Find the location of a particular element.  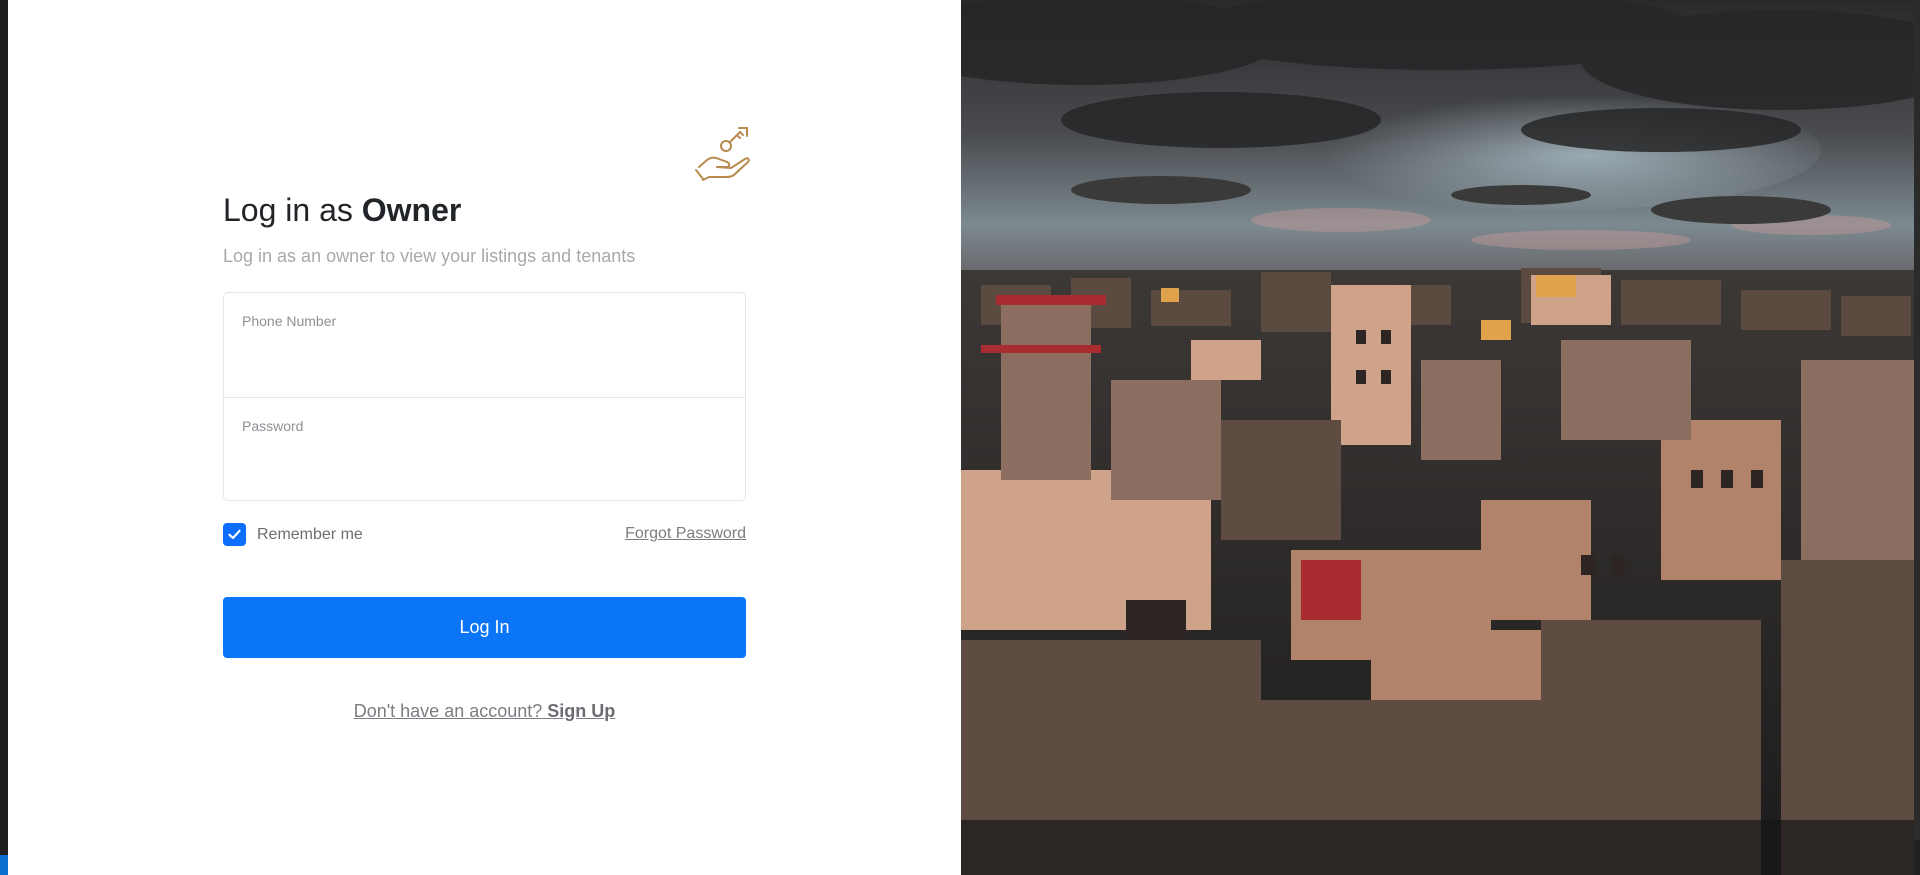

signup-prompt: Don't have an account? Sign Up is located at coordinates (484, 711).